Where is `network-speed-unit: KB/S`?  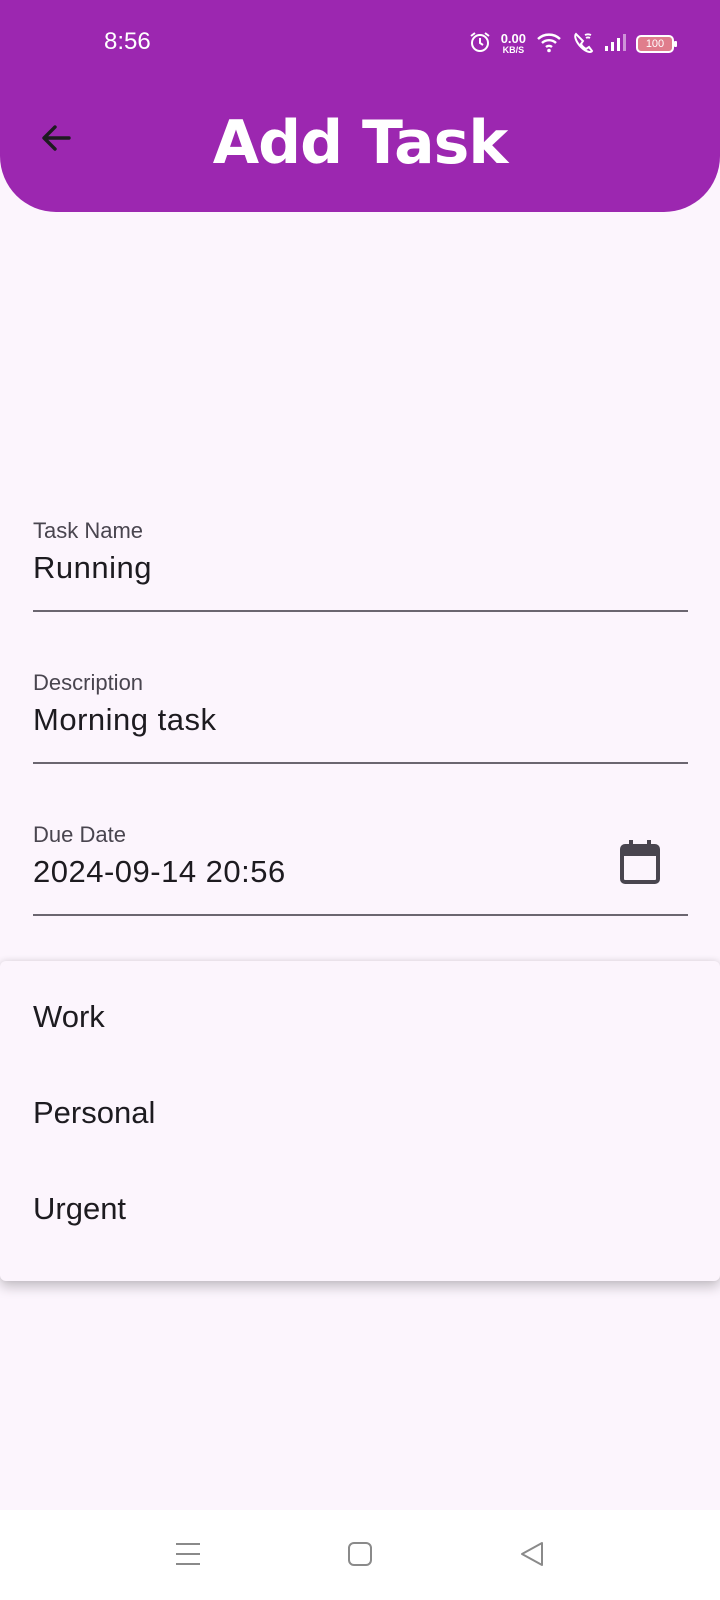 network-speed-unit: KB/S is located at coordinates (513, 50).